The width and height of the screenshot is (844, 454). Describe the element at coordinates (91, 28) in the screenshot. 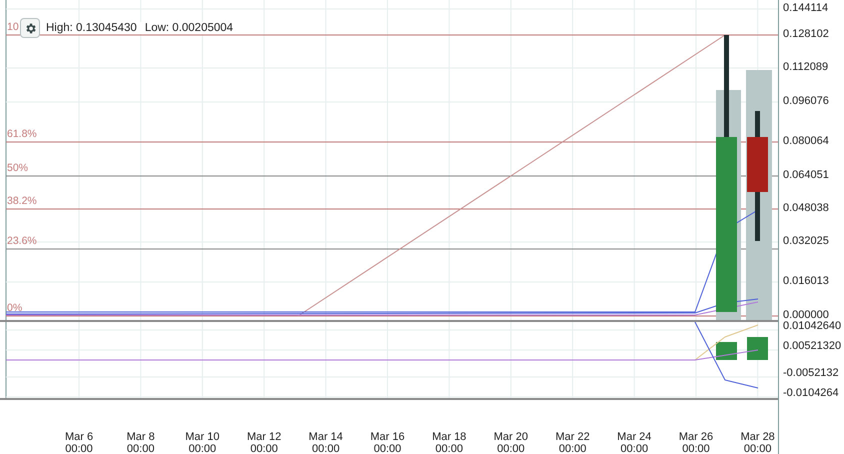

I see `high-value: High: 0.13045430` at that location.